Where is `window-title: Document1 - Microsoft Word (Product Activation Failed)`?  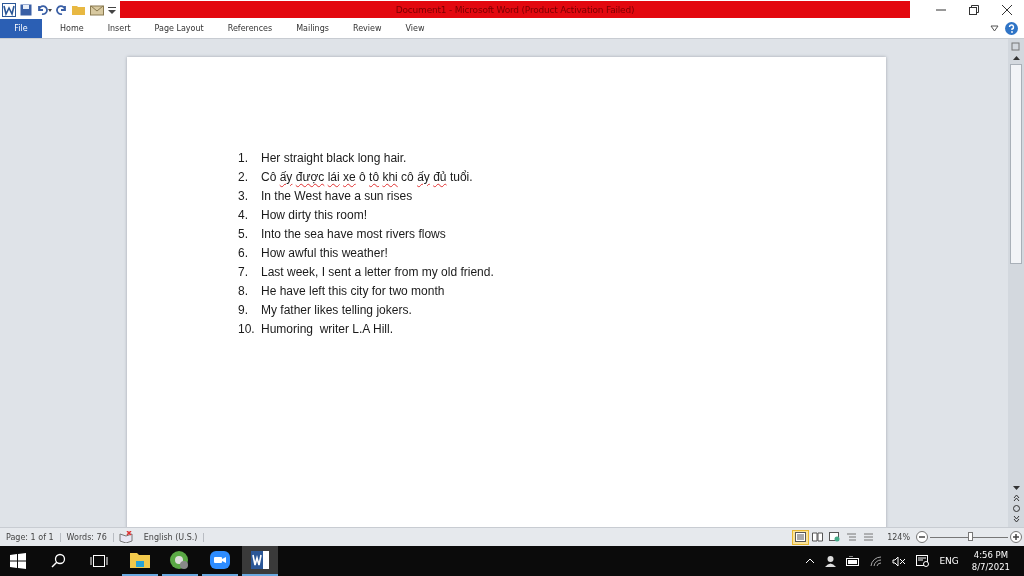 window-title: Document1 - Microsoft Word (Product Activation Failed) is located at coordinates (515, 9).